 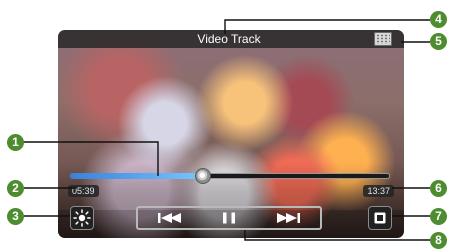 I want to click on callout-4: 4, so click(x=438, y=19).